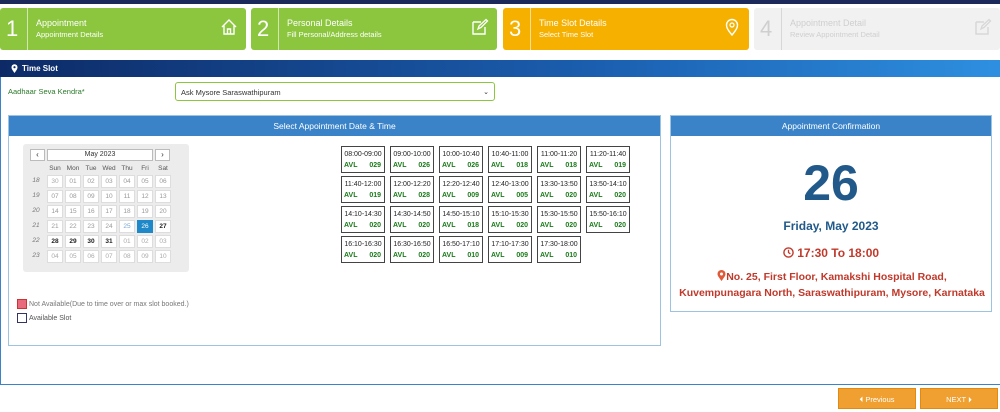 The image size is (1000, 412). I want to click on previous-label: Previous, so click(880, 399).